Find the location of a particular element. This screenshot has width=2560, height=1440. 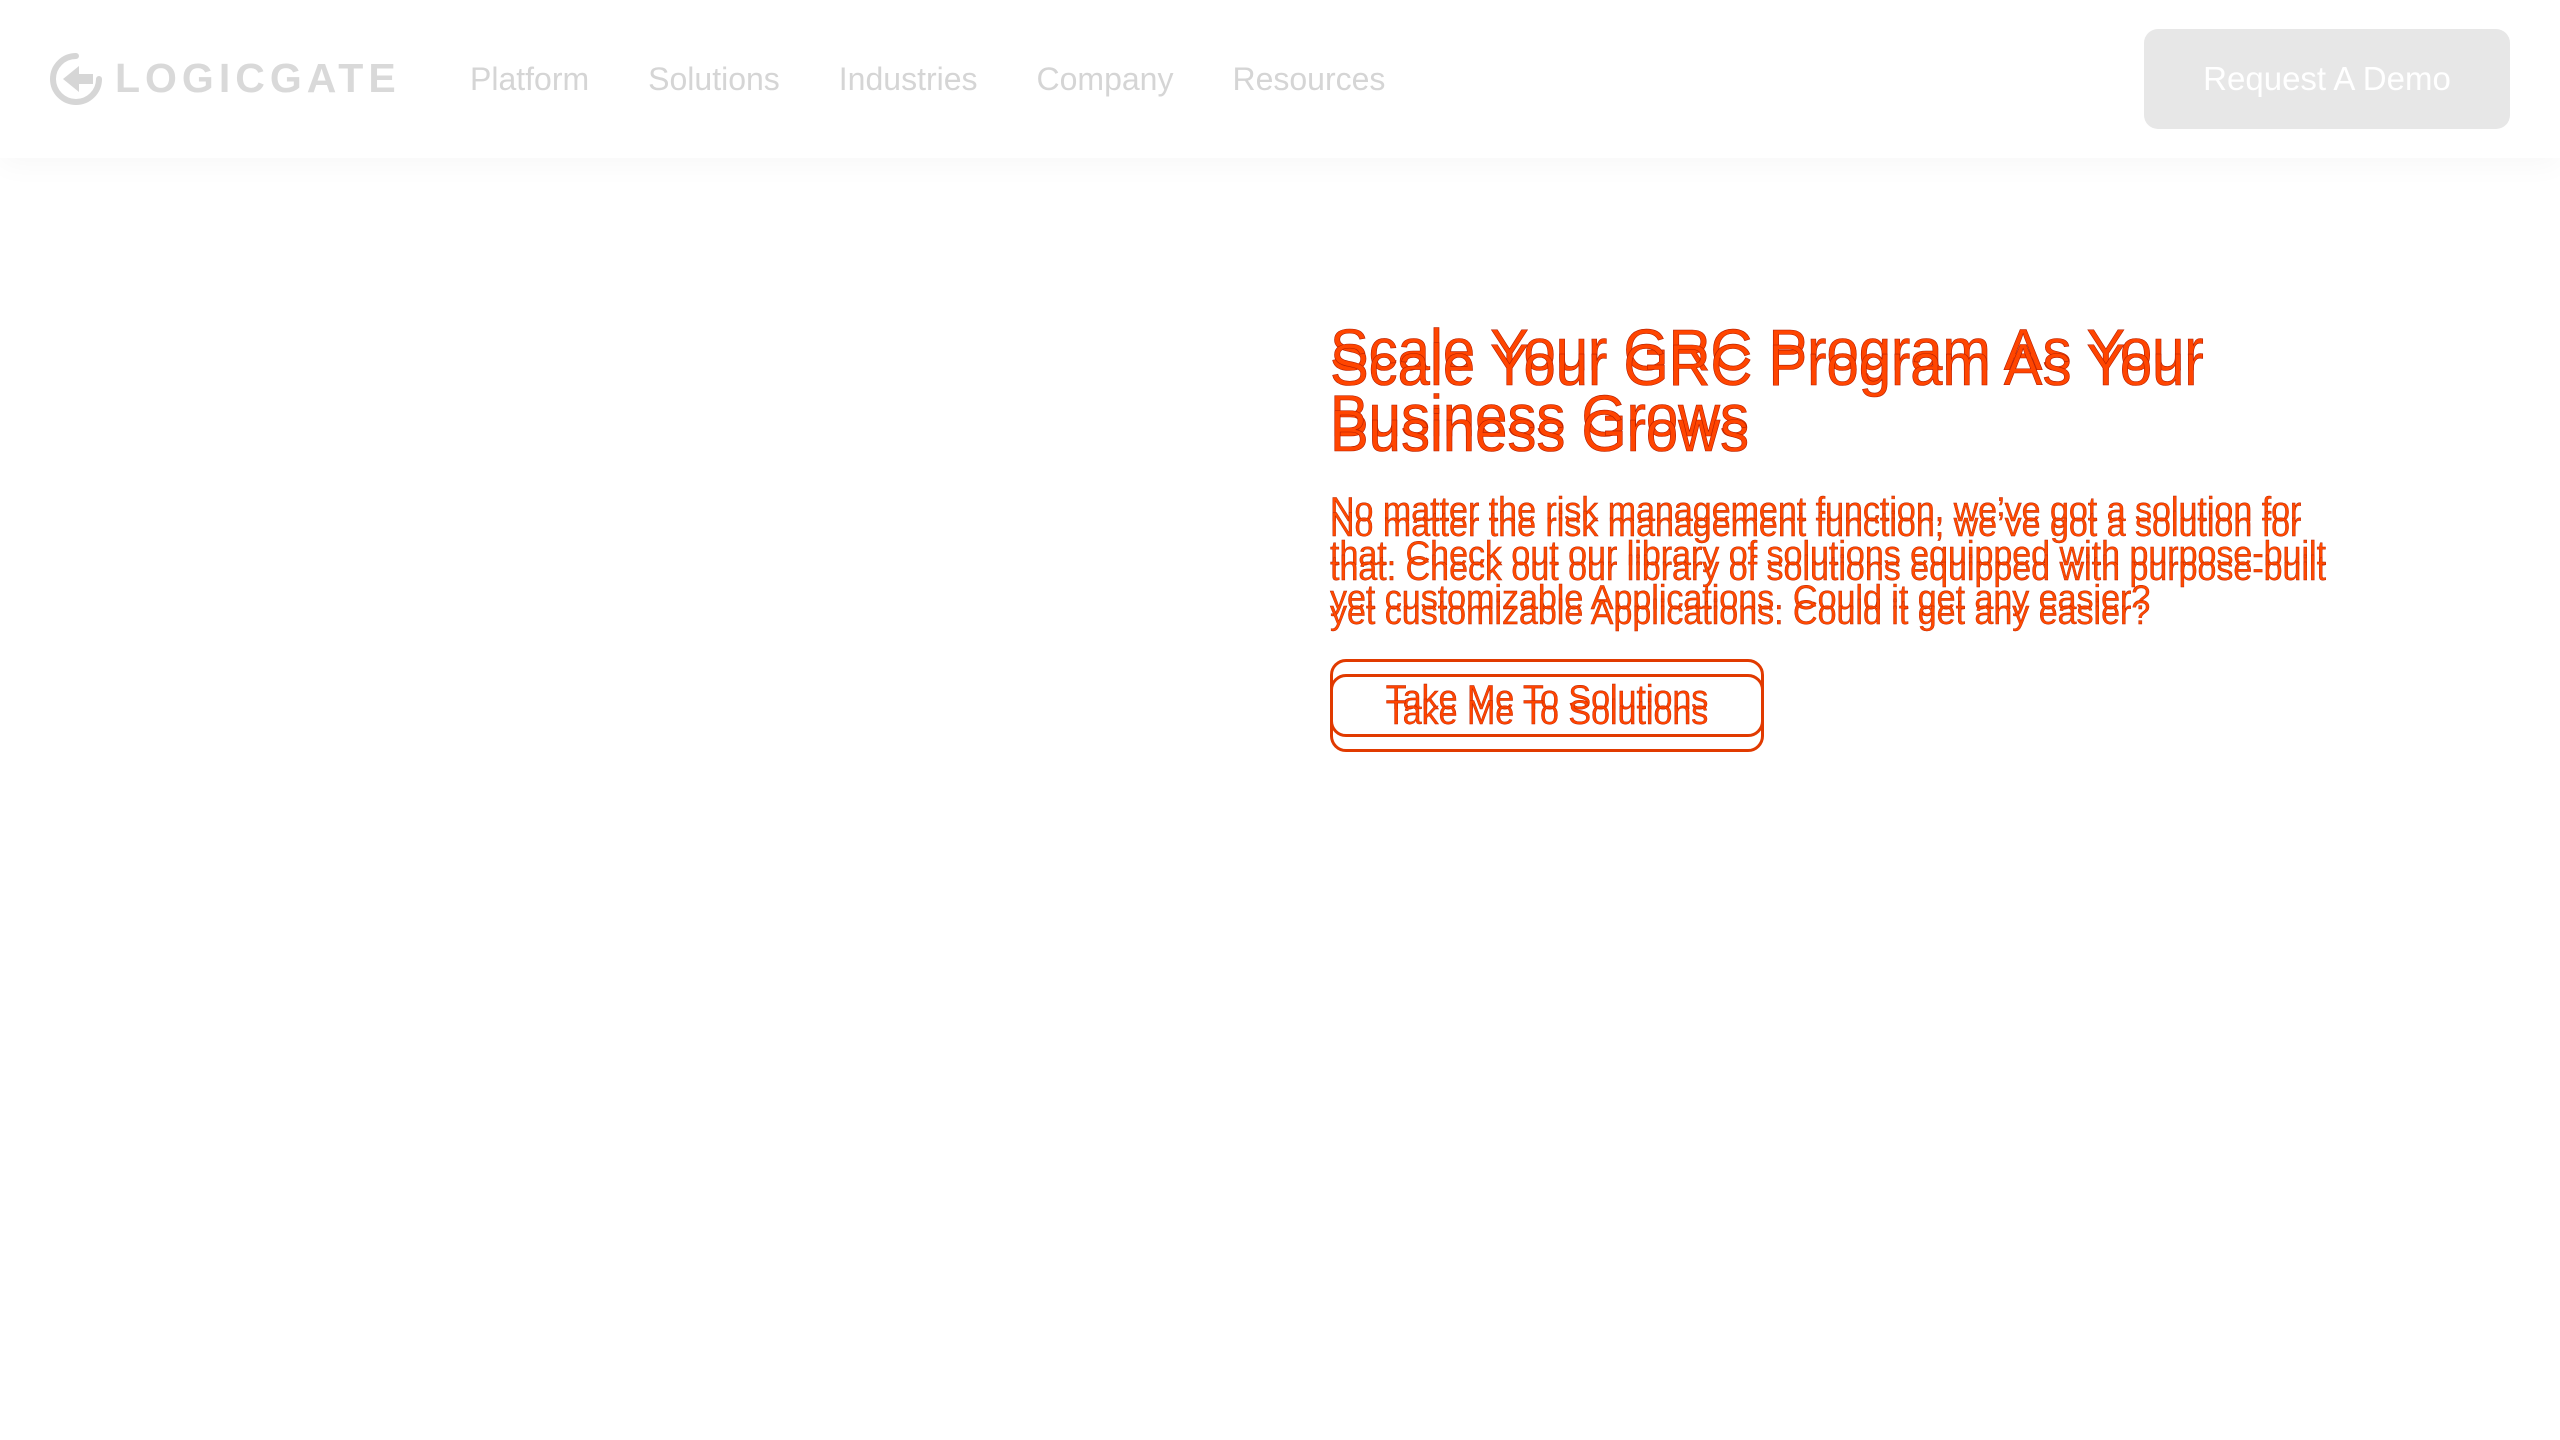

take-me-to-solutions-button-duplicate: Take Me To Solutions is located at coordinates (1547, 713).